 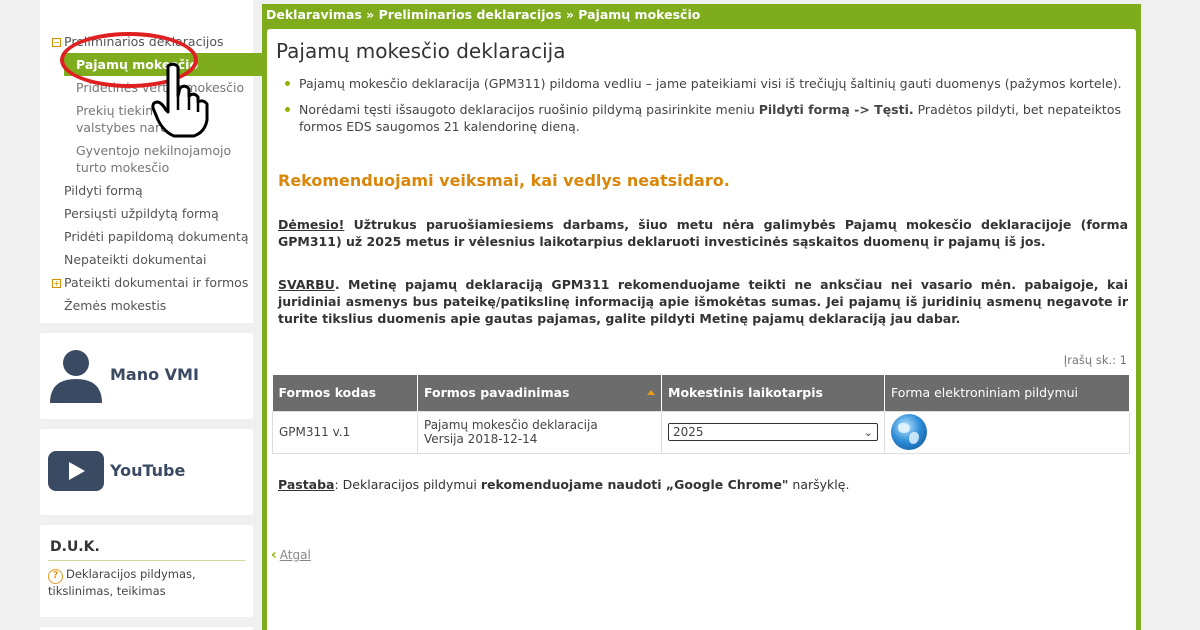 I want to click on sidebar-item-pildyti: Pildyti formą, so click(x=146, y=190).